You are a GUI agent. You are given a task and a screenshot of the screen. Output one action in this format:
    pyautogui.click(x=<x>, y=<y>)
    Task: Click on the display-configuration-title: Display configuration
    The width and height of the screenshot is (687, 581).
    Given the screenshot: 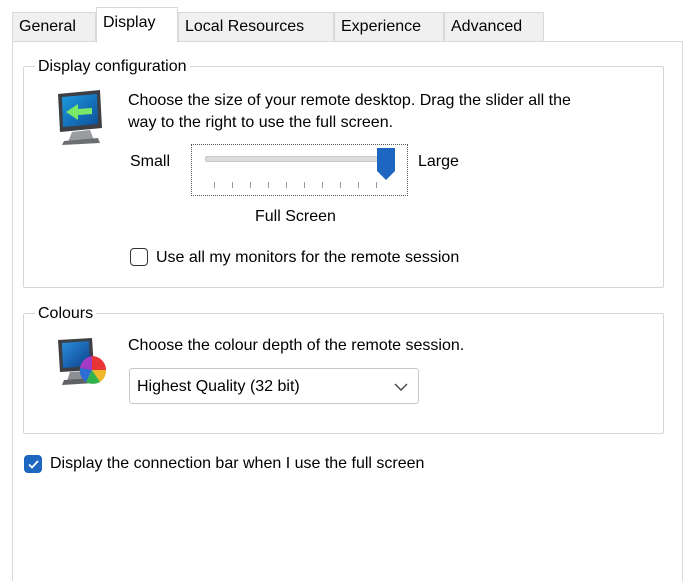 What is the action you would take?
    pyautogui.click(x=112, y=67)
    